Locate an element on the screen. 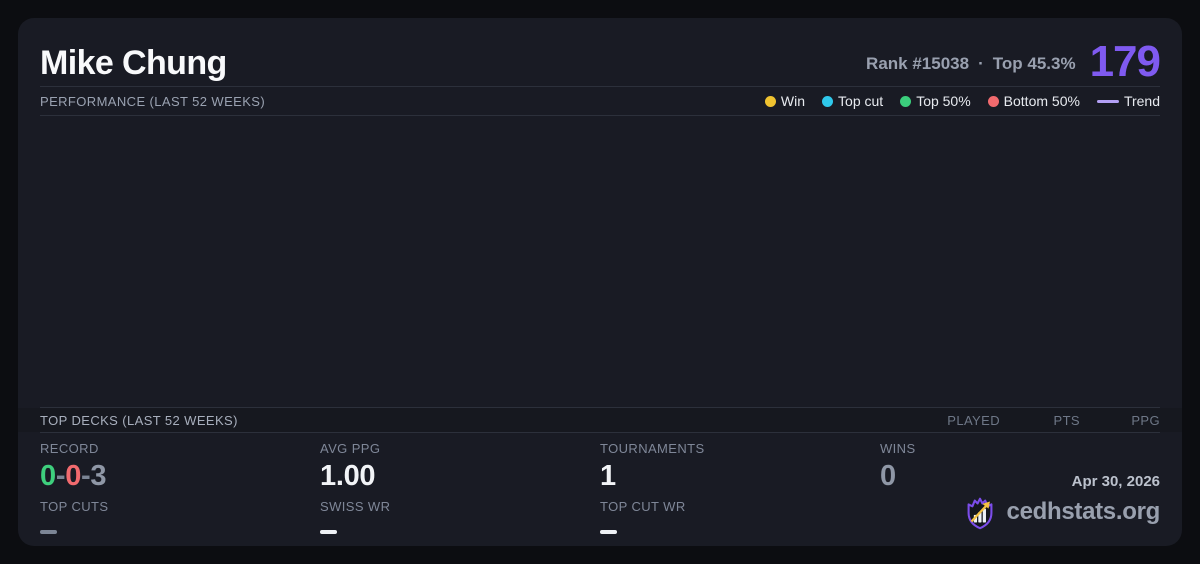  tournaments-value: 1 is located at coordinates (608, 476).